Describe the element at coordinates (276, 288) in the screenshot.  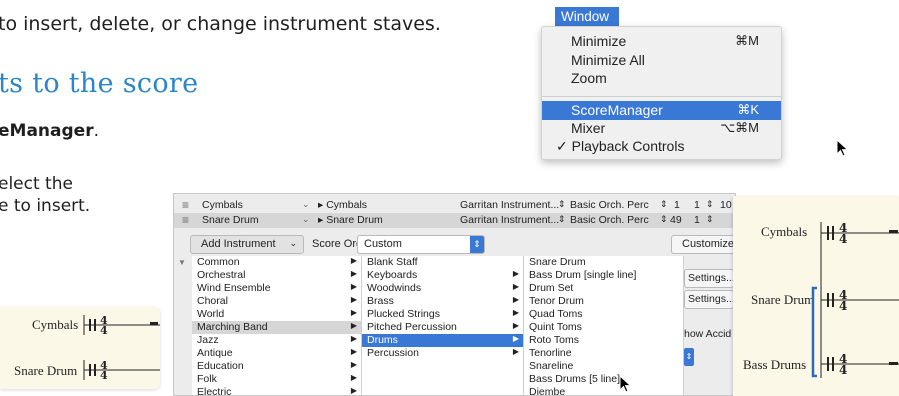
I see `category-item: Wind Ensemble ▶` at that location.